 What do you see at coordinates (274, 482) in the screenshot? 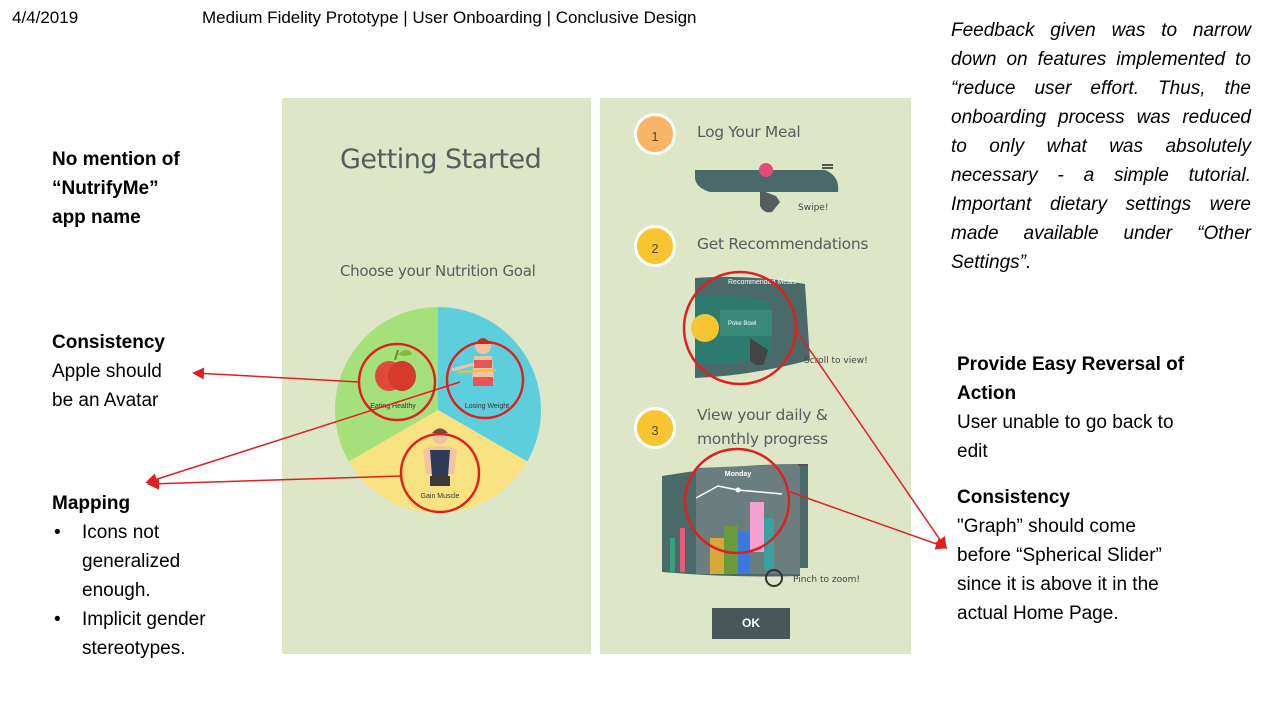
I see `arrow-man-to-mapping` at bounding box center [274, 482].